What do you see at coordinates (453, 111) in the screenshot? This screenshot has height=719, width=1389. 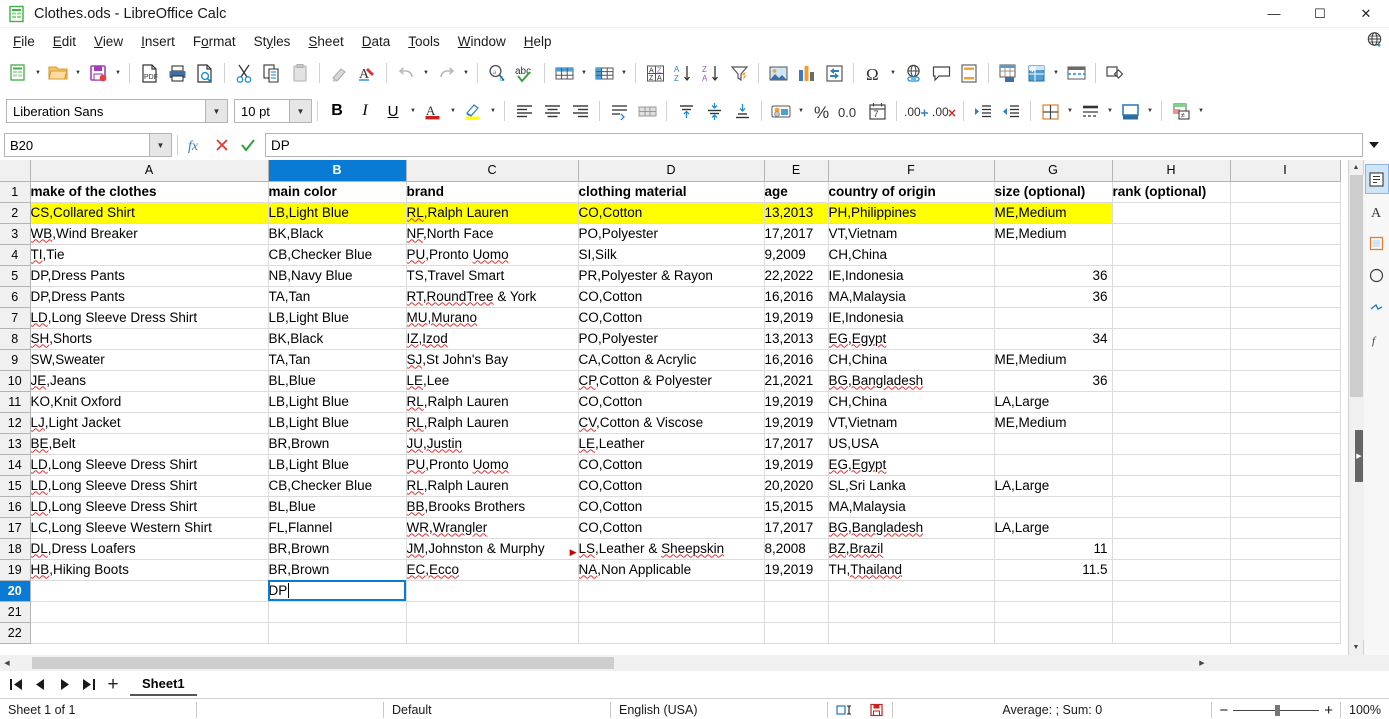 I see `font-color-dropdown-arrow` at bounding box center [453, 111].